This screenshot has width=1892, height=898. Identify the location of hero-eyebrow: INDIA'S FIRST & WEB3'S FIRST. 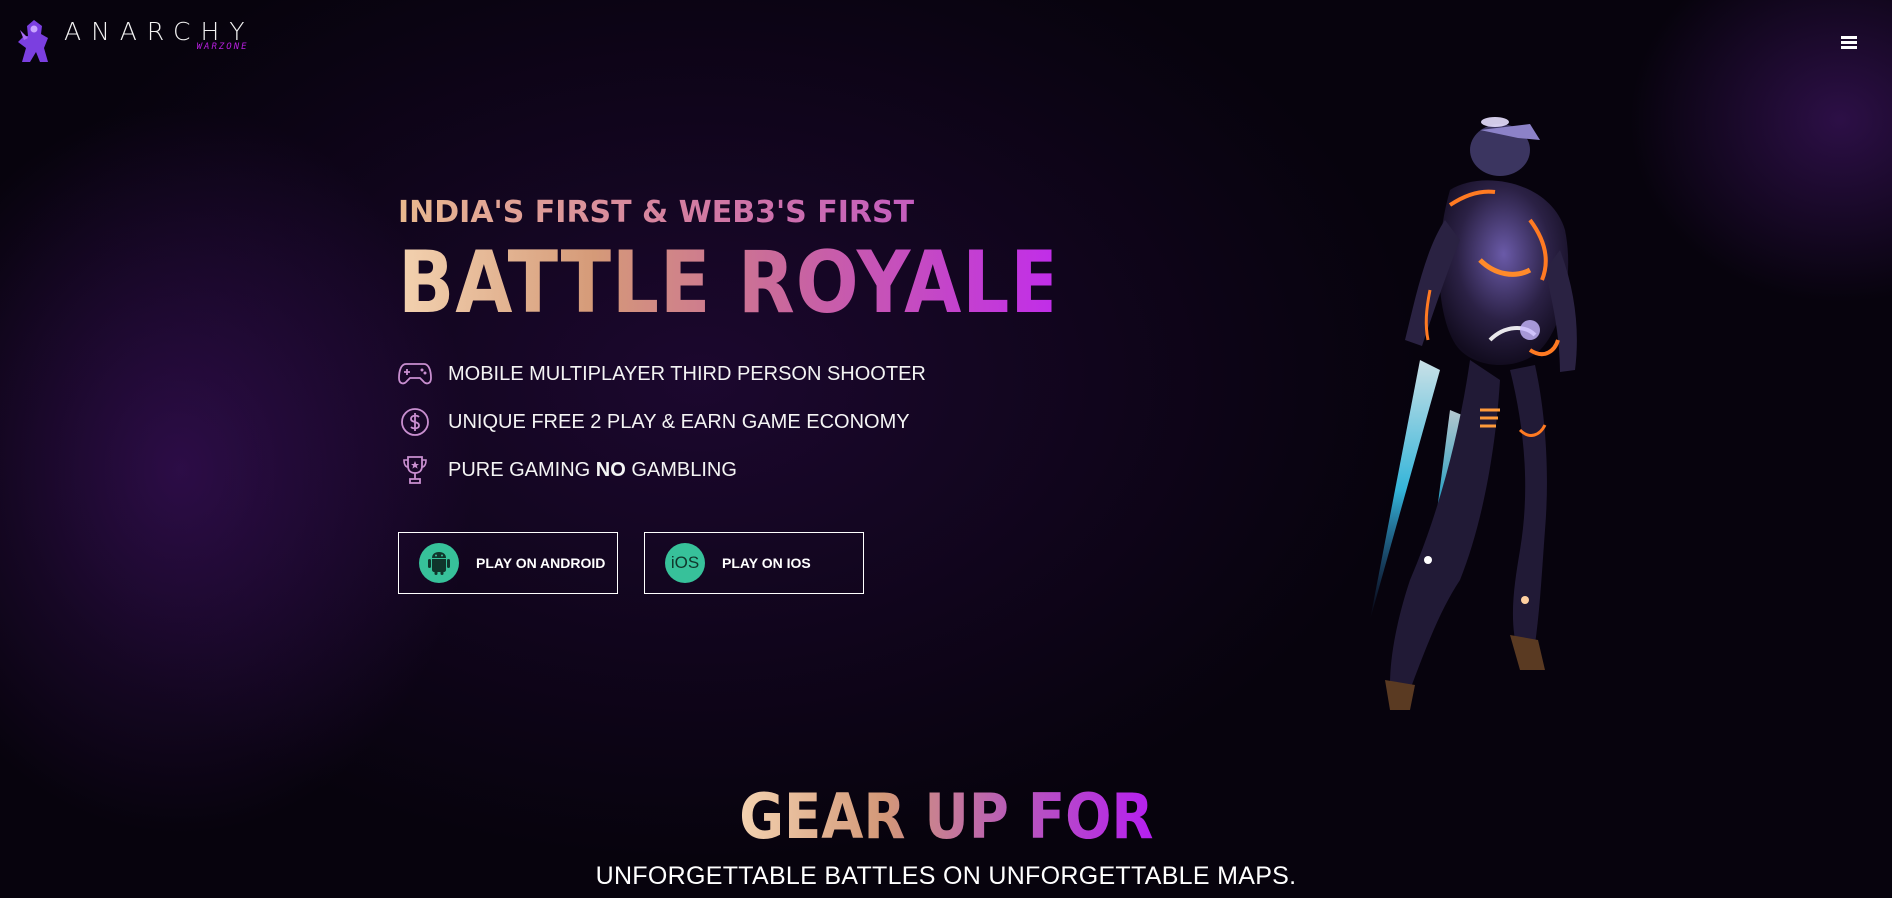
(778, 213).